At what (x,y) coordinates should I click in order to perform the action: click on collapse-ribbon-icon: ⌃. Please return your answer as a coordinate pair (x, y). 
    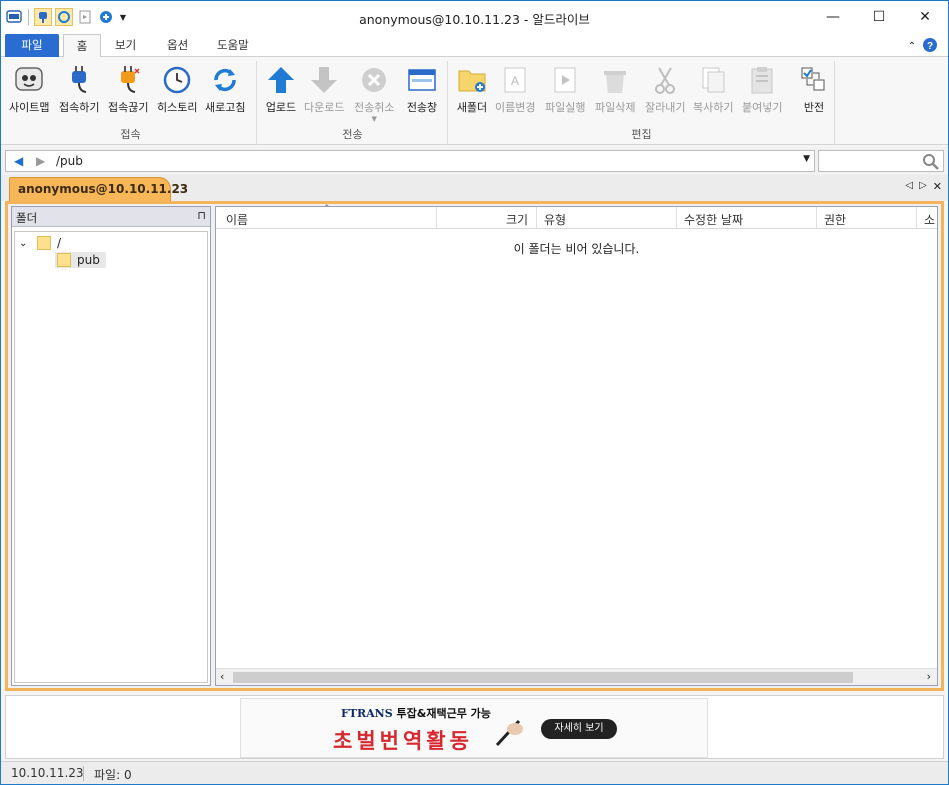
    Looking at the image, I should click on (912, 46).